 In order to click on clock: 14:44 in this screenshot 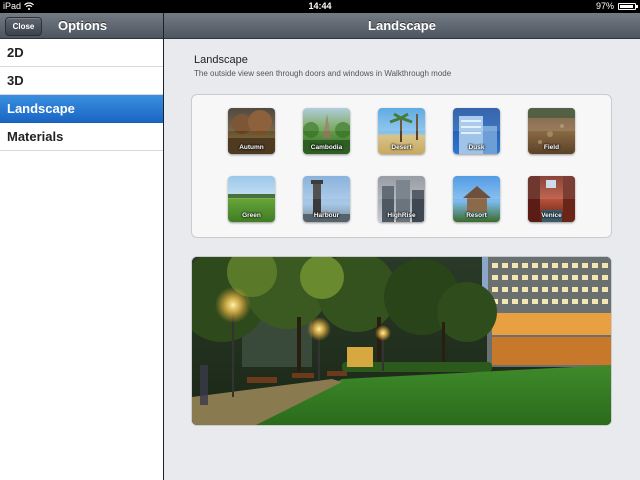, I will do `click(320, 6)`.